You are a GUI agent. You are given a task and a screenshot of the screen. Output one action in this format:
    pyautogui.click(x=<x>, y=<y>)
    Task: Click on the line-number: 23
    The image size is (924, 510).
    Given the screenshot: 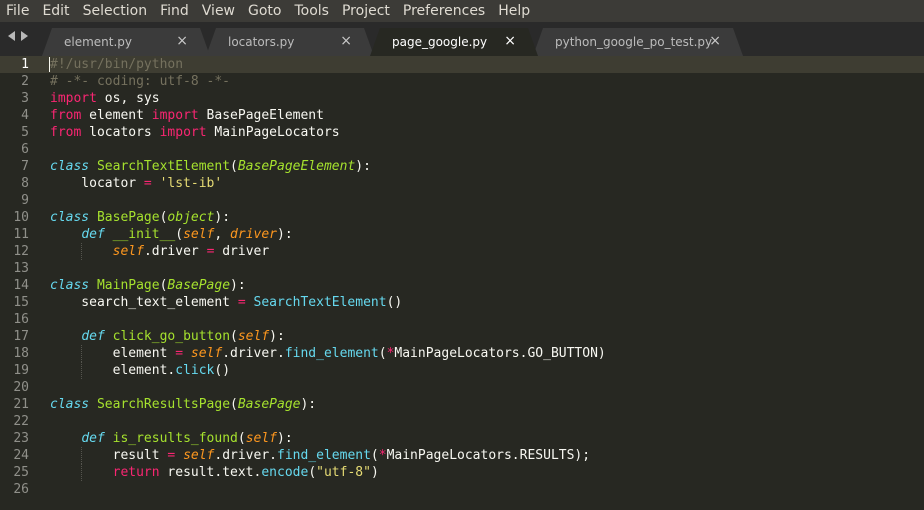 What is the action you would take?
    pyautogui.click(x=21, y=438)
    